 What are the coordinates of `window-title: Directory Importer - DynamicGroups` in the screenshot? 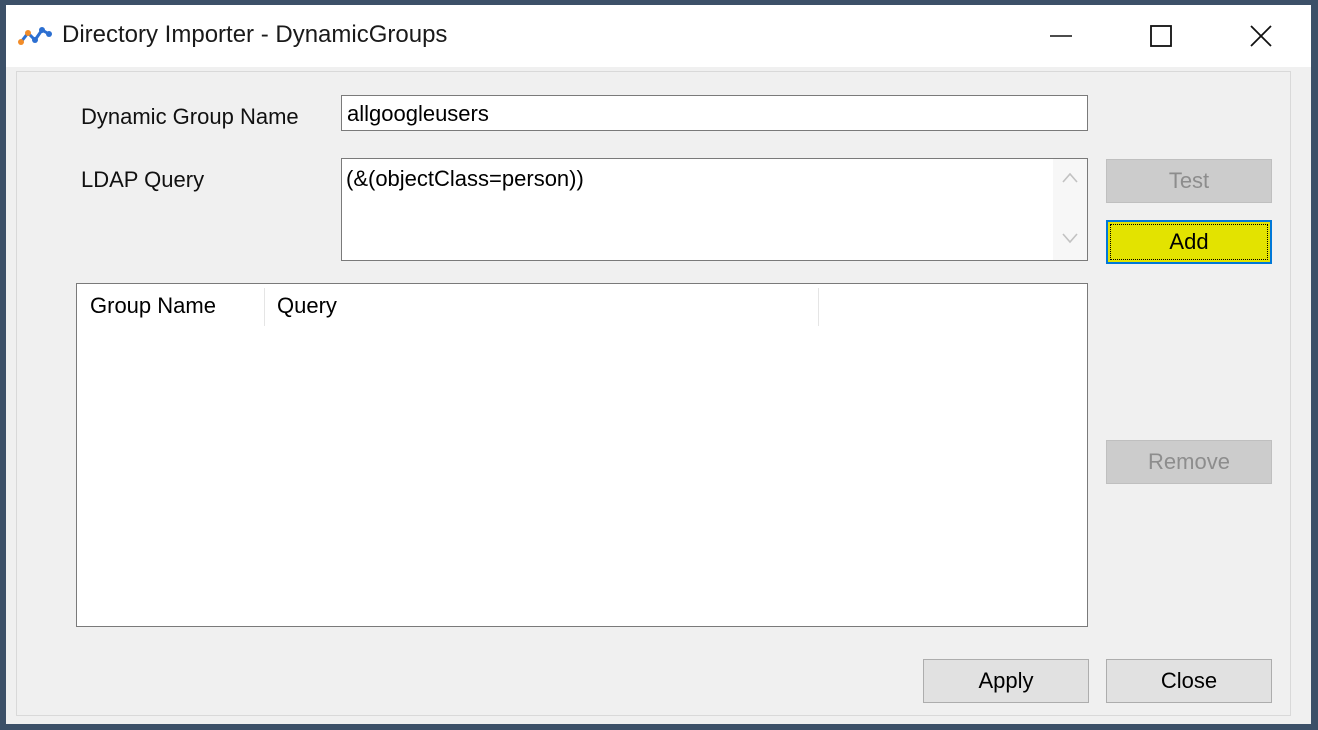 It's located at (255, 34).